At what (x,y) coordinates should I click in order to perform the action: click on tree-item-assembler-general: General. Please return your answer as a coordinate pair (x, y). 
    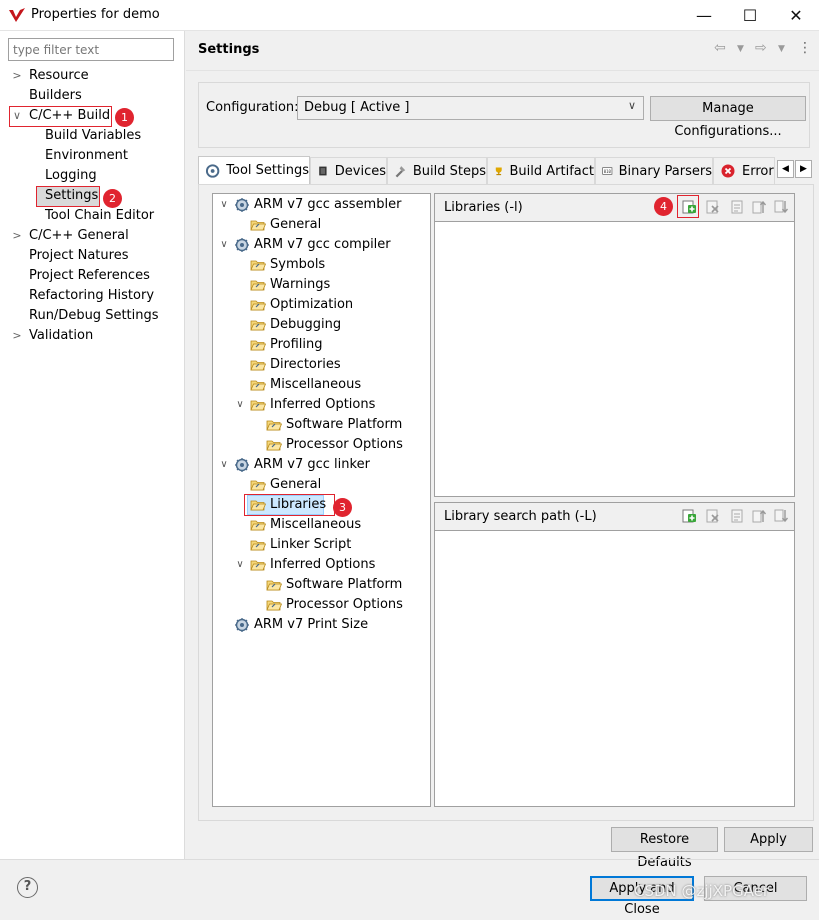
    Looking at the image, I should click on (295, 225).